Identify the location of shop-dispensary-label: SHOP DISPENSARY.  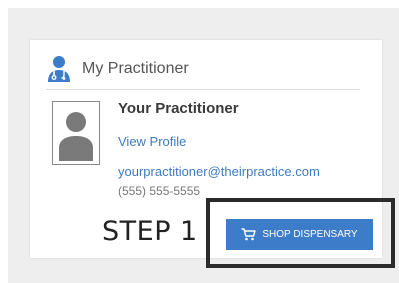
(310, 234).